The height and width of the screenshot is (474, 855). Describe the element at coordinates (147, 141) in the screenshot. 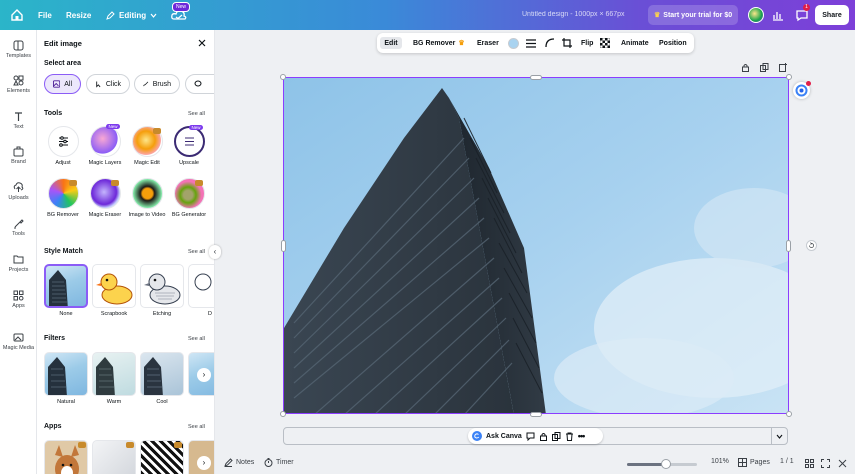

I see `magic-edit-icon` at that location.